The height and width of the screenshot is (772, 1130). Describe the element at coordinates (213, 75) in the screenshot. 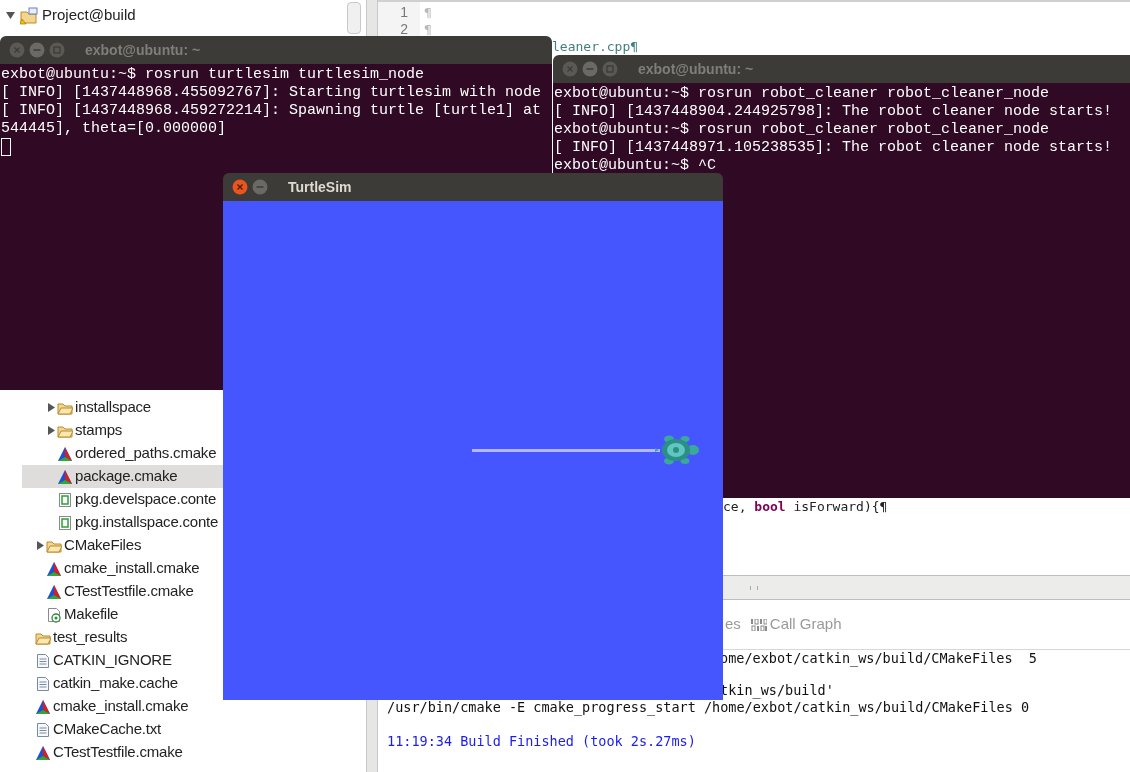

I see `terminal-line: exbot@ubuntu:~$ rosrun turtlesim turtlesim_node` at that location.